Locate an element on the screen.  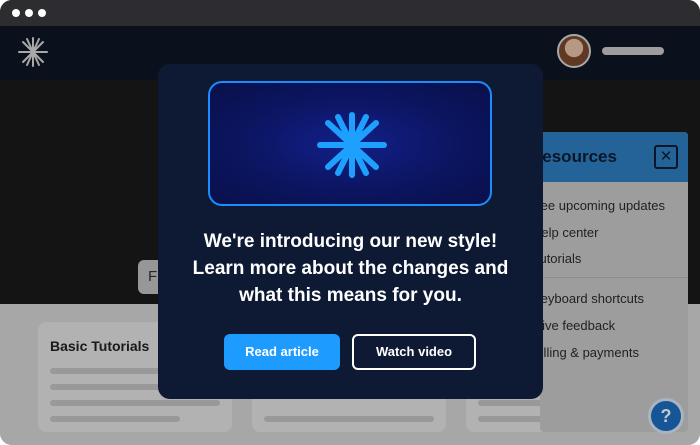
asterisk-icon is located at coordinates (352, 145).